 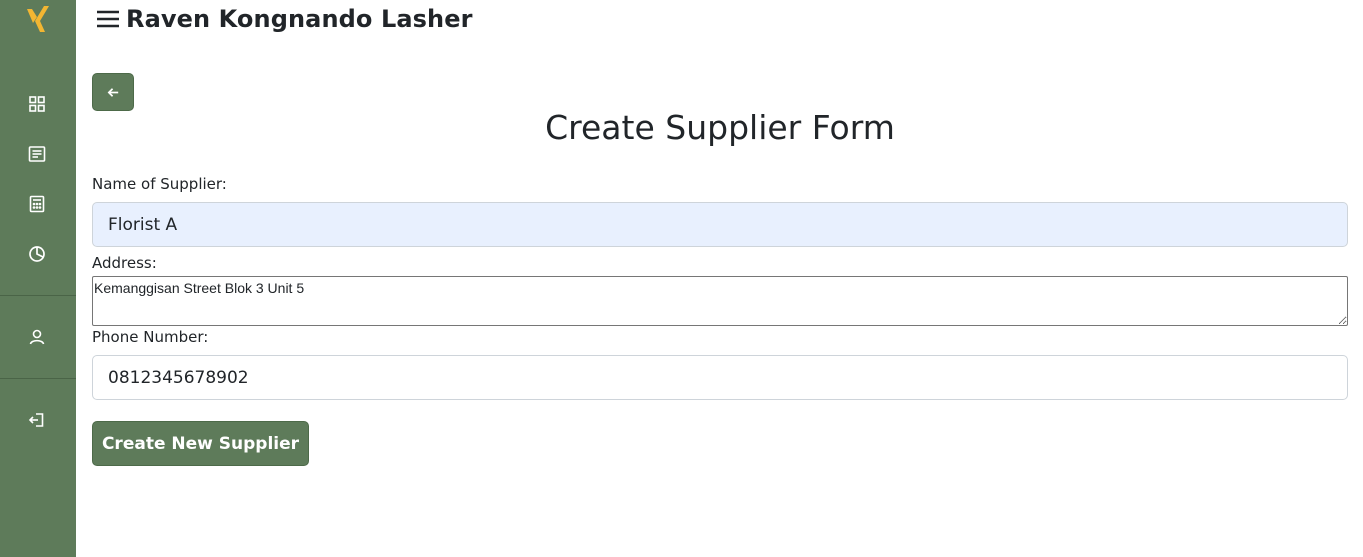 What do you see at coordinates (150, 337) in the screenshot?
I see `phone-number-label: Phone Number:` at bounding box center [150, 337].